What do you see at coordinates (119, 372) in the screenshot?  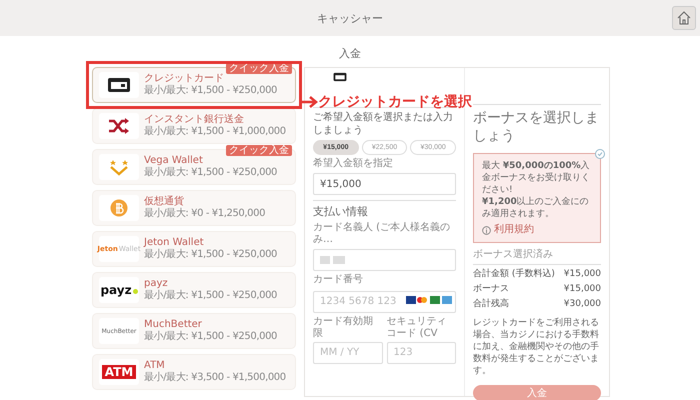 I see `atm-logo: ATM` at bounding box center [119, 372].